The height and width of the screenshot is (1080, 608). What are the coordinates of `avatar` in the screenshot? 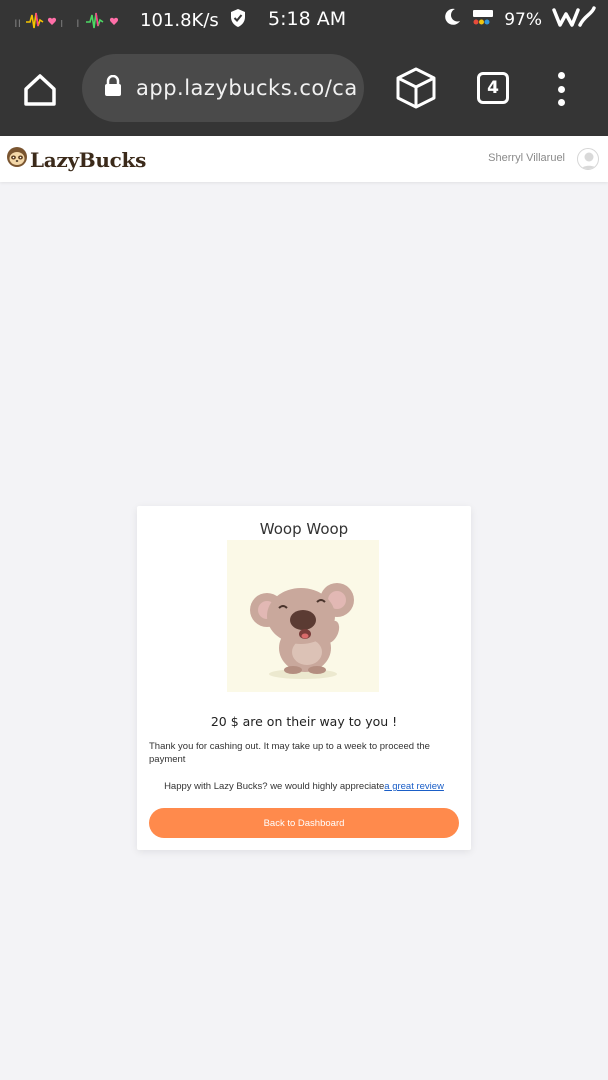 It's located at (588, 159).